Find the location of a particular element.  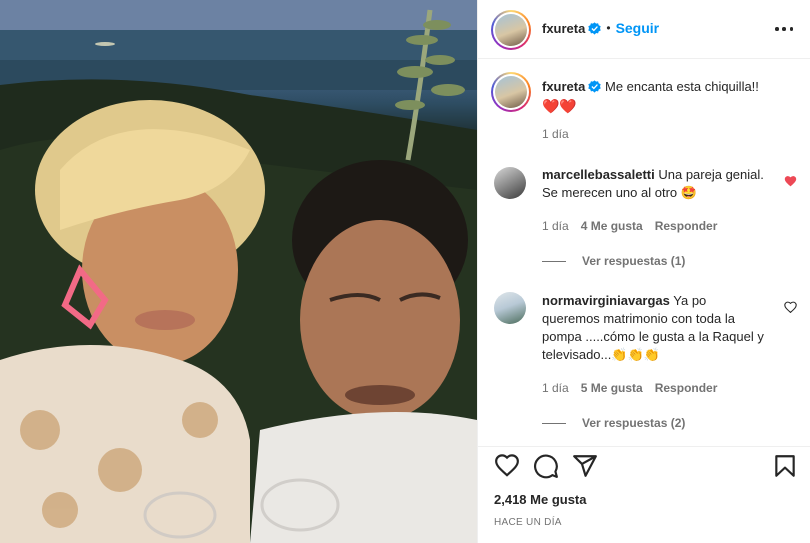

avatar-image is located at coordinates (511, 30).